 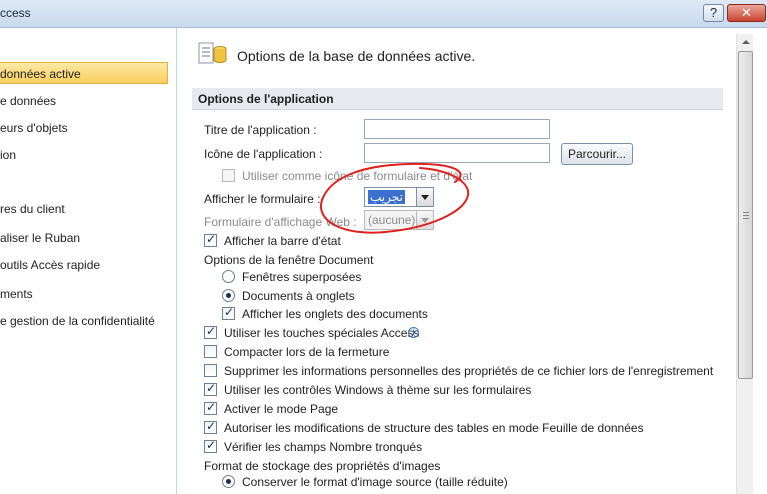 I want to click on web-display-form-value: (aucune), so click(x=392, y=220).